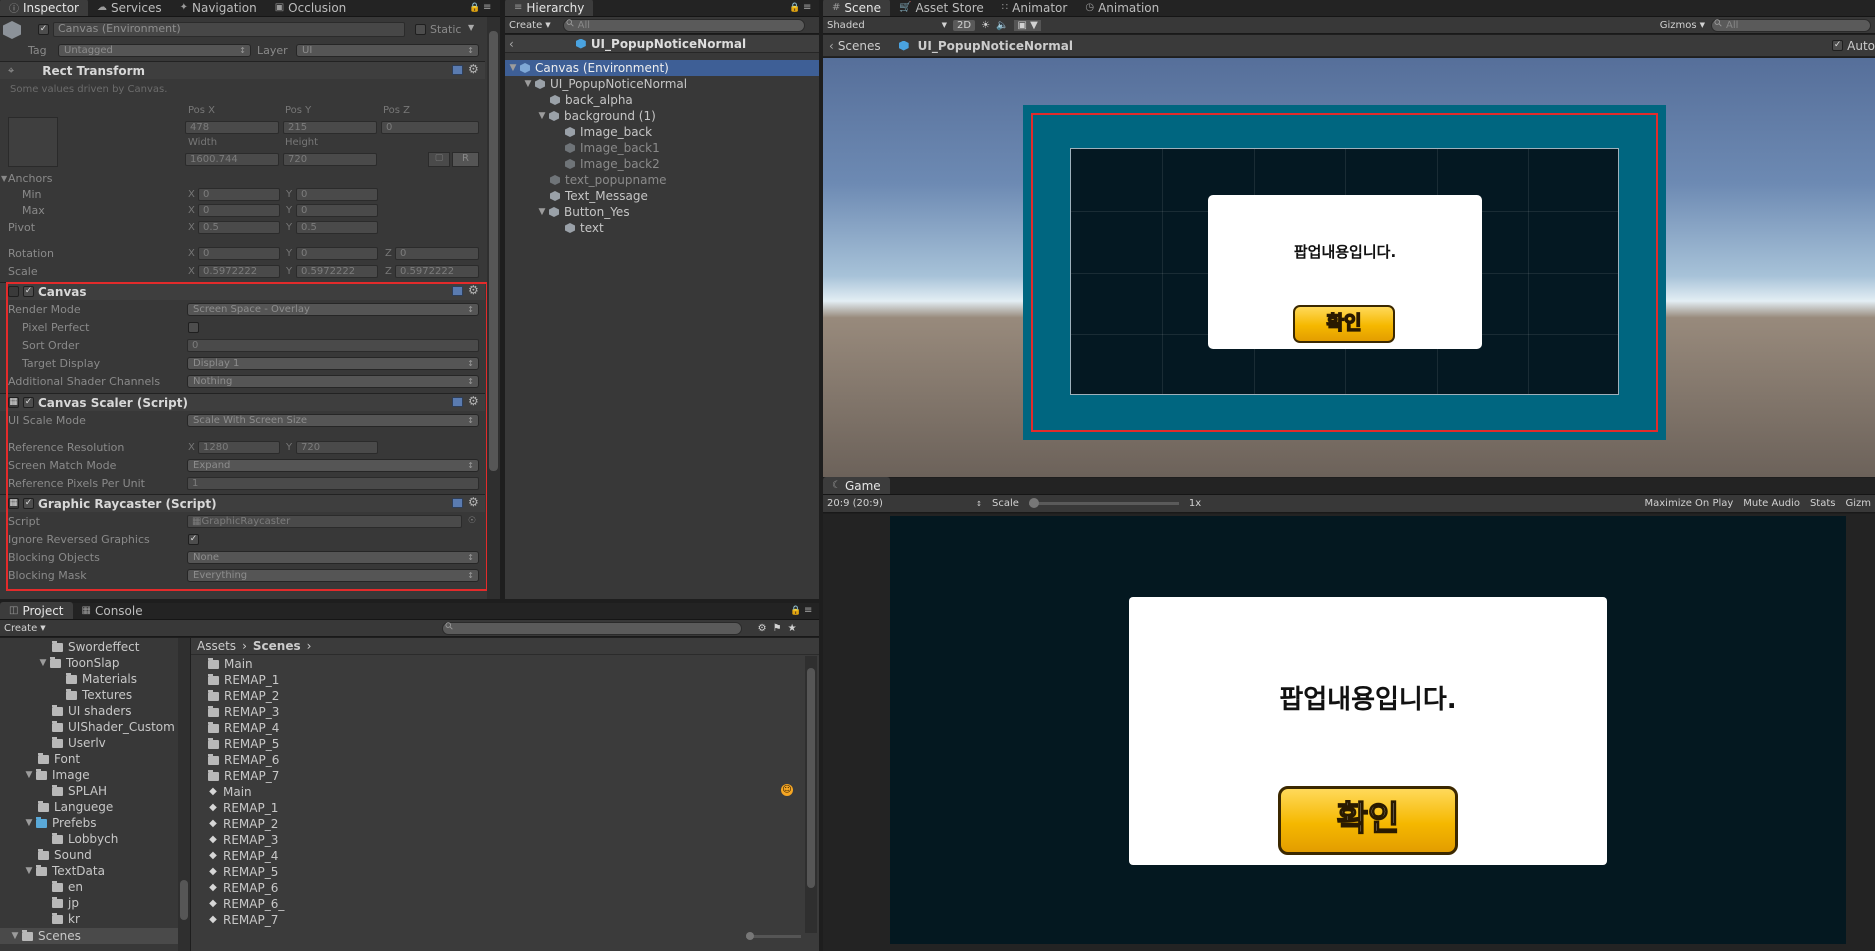  Describe the element at coordinates (1682, 25) in the screenshot. I see `gizmos-dropdown: Gizmos ▼` at that location.